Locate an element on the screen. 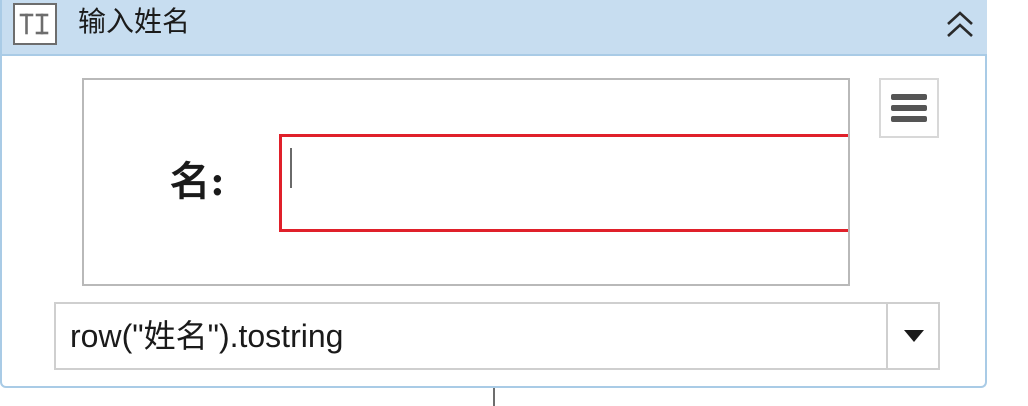 This screenshot has height=406, width=1028. dropdown-icon-glyph is located at coordinates (914, 336).